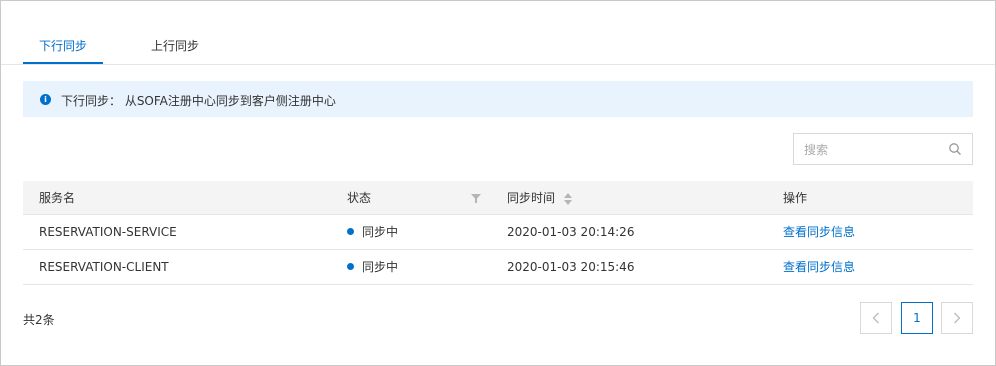 This screenshot has width=996, height=366. Describe the element at coordinates (198, 101) in the screenshot. I see `notice-text: 下行同步： 从SOFA注册中心同步到客户侧注册中心` at that location.